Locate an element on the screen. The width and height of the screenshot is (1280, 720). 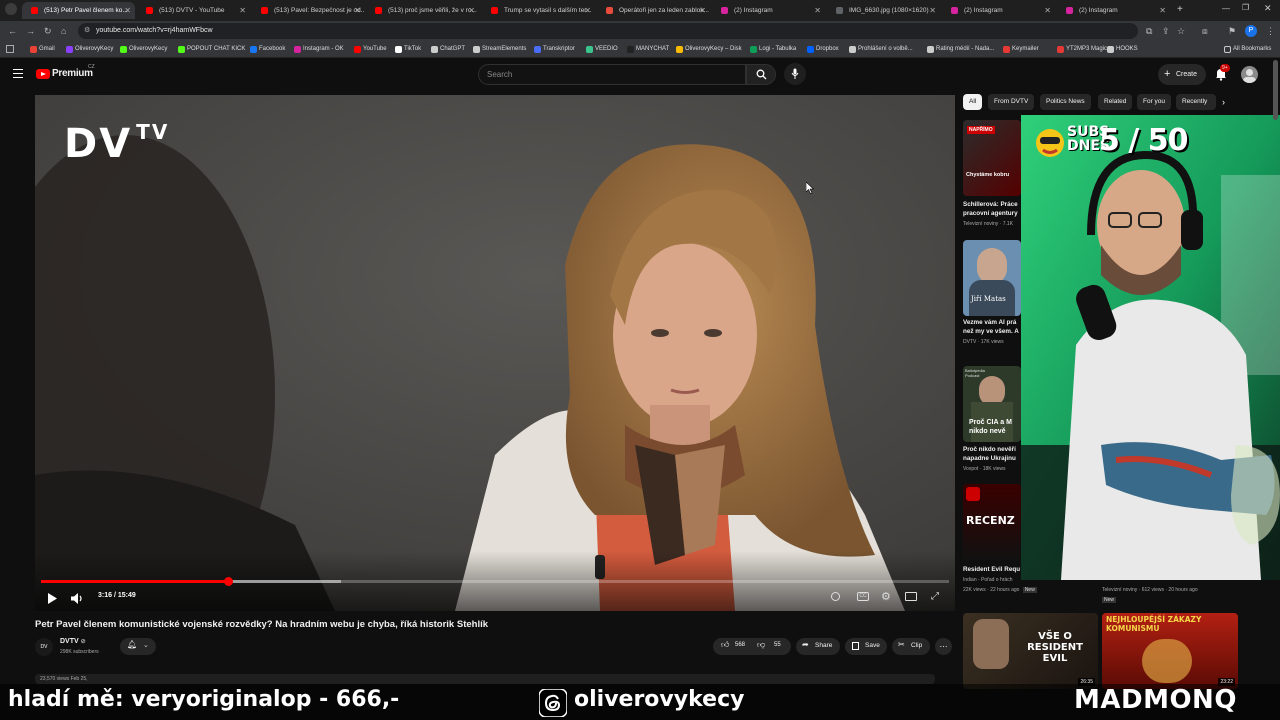
maximize-icon: ❐ is located at coordinates (1245, 7).